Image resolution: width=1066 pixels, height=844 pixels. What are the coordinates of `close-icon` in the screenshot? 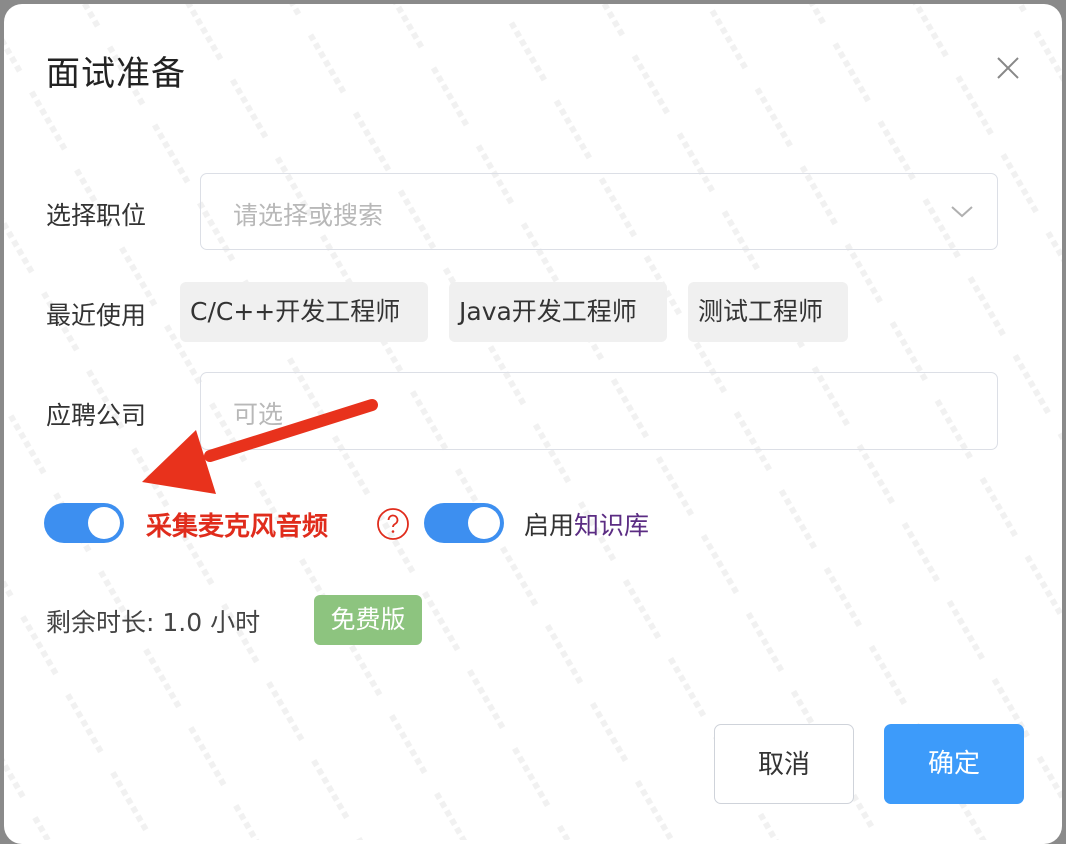 It's located at (1008, 68).